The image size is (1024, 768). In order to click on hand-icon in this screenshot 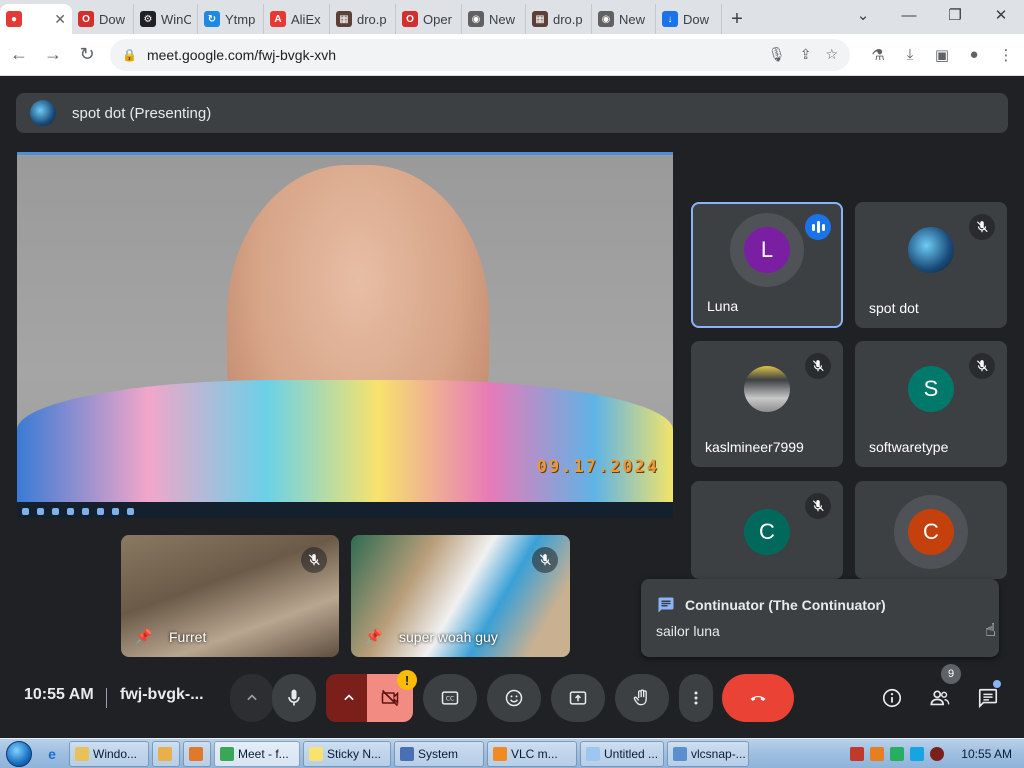, I will do `click(640, 697)`.